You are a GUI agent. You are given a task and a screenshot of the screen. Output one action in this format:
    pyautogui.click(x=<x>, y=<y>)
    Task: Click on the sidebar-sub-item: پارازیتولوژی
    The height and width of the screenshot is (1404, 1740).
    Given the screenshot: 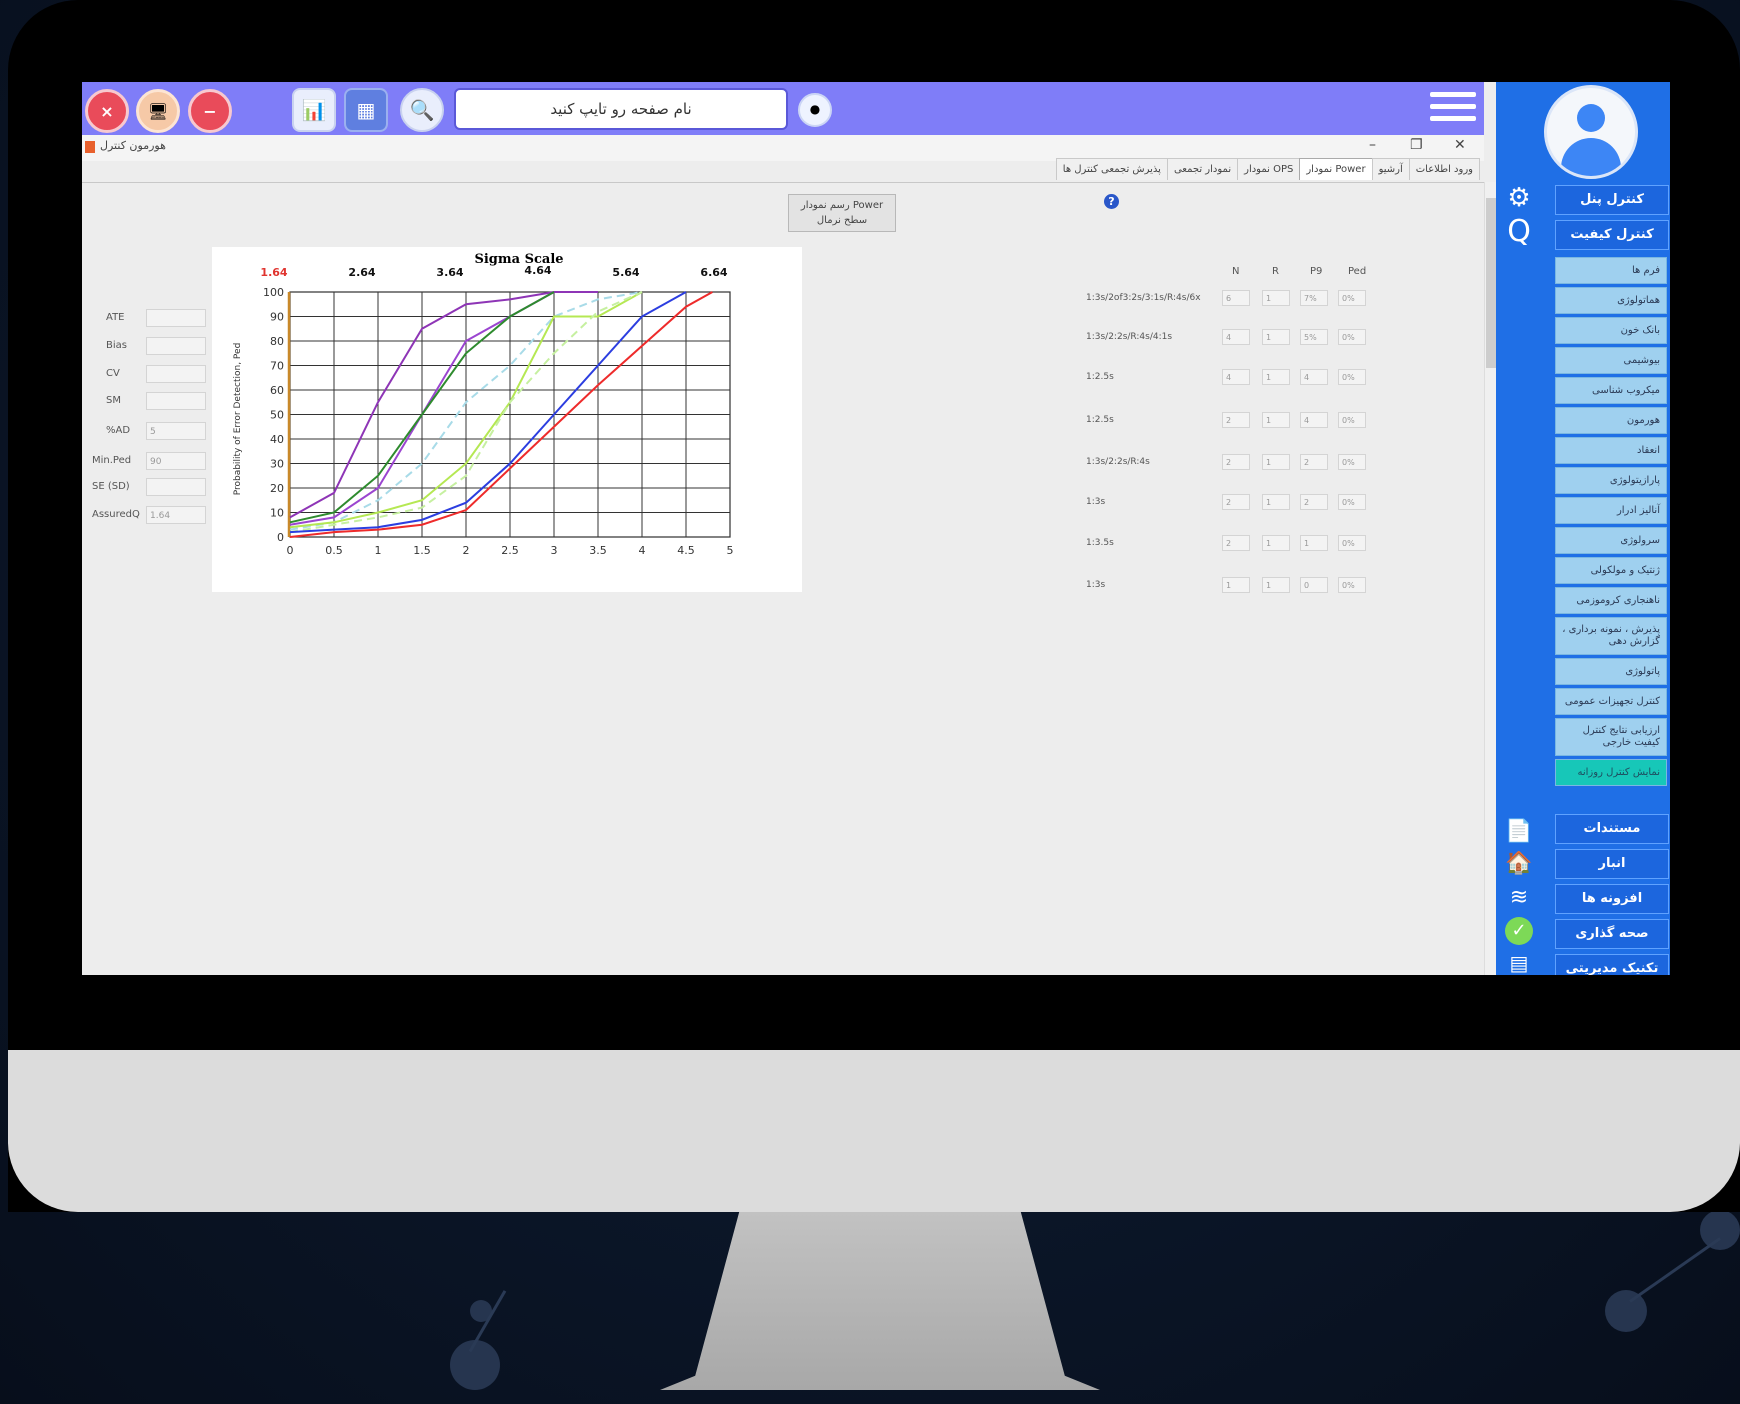 What is the action you would take?
    pyautogui.click(x=1611, y=480)
    